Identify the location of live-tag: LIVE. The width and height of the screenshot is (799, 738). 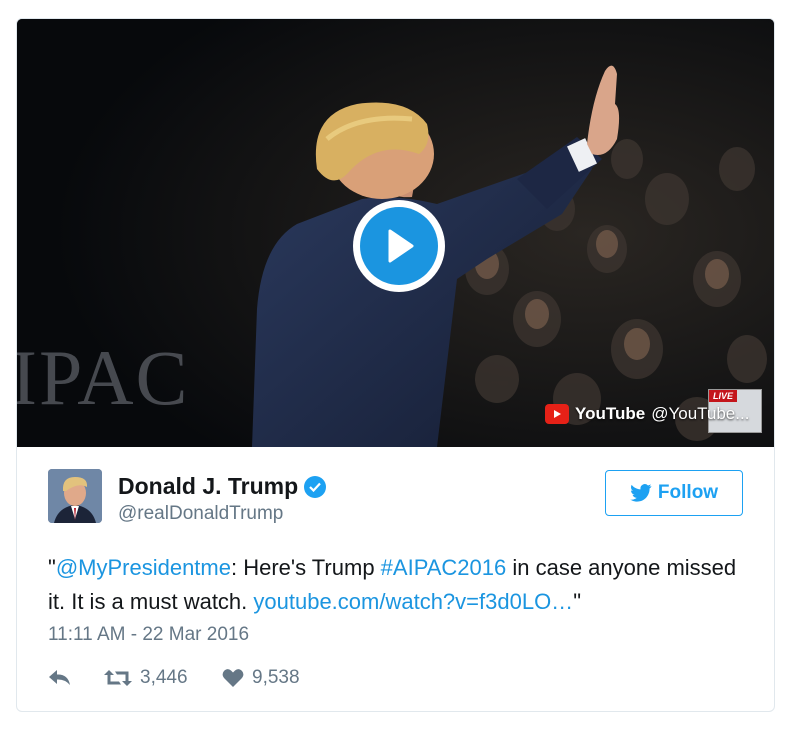
(723, 396).